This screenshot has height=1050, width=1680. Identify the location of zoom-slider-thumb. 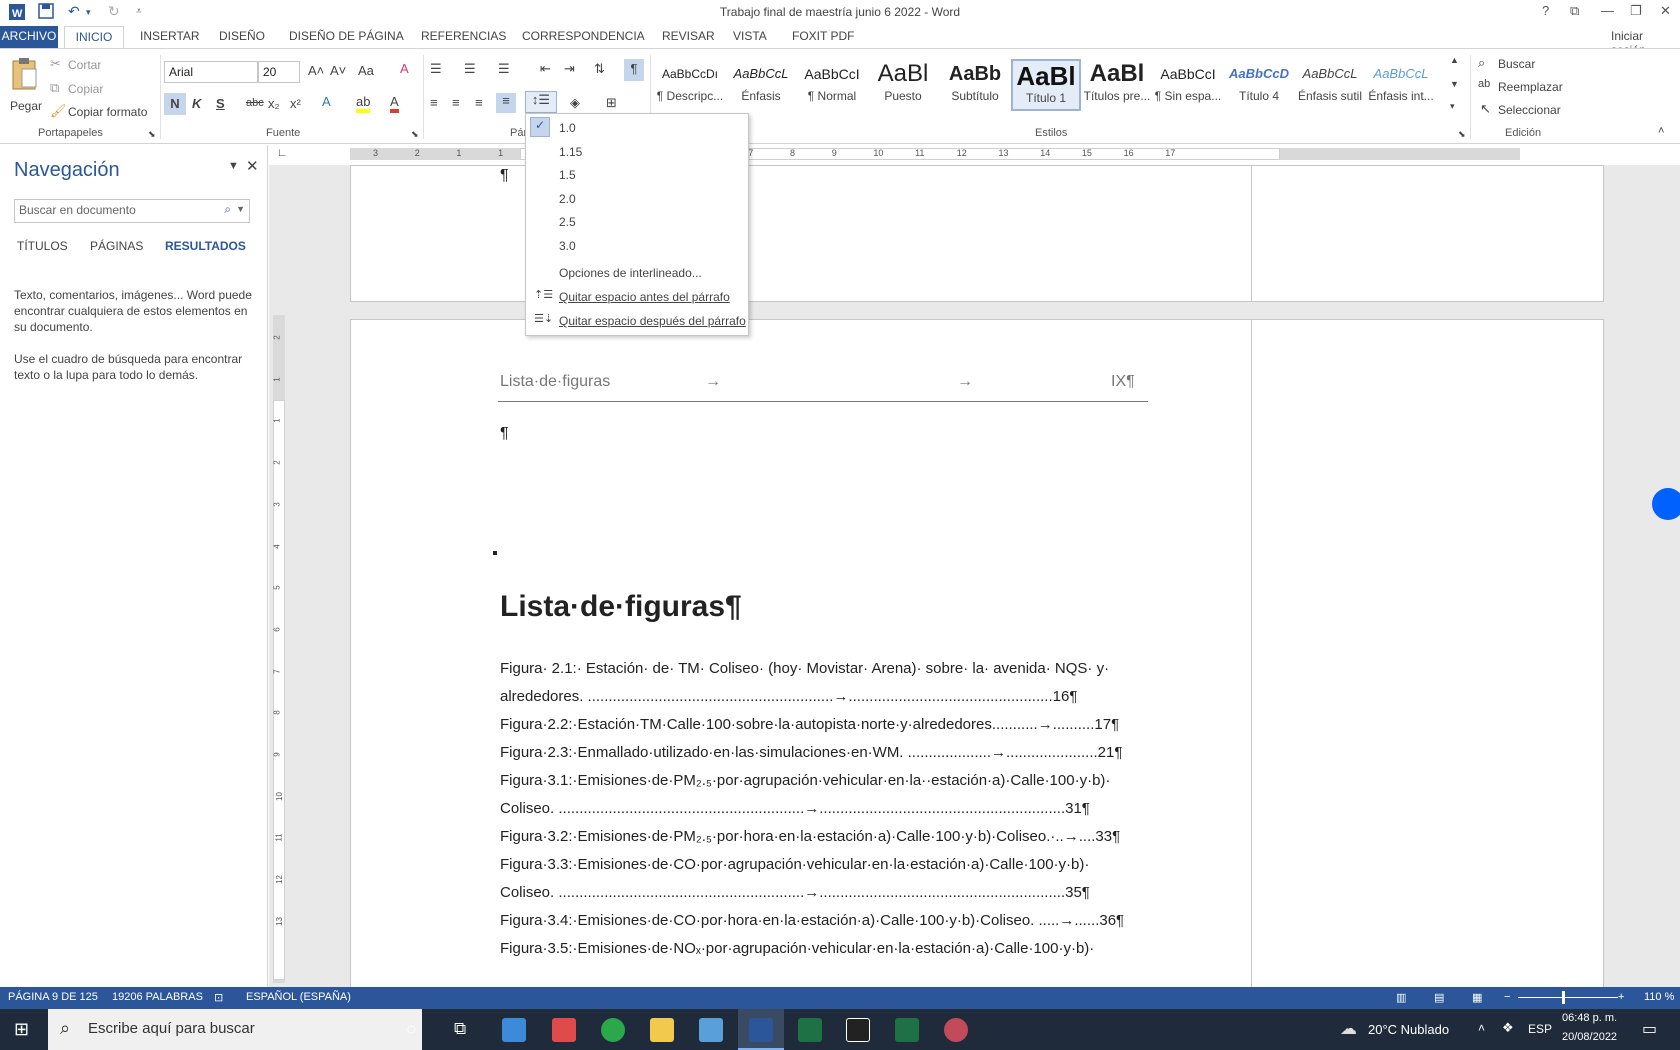
(1563, 997).